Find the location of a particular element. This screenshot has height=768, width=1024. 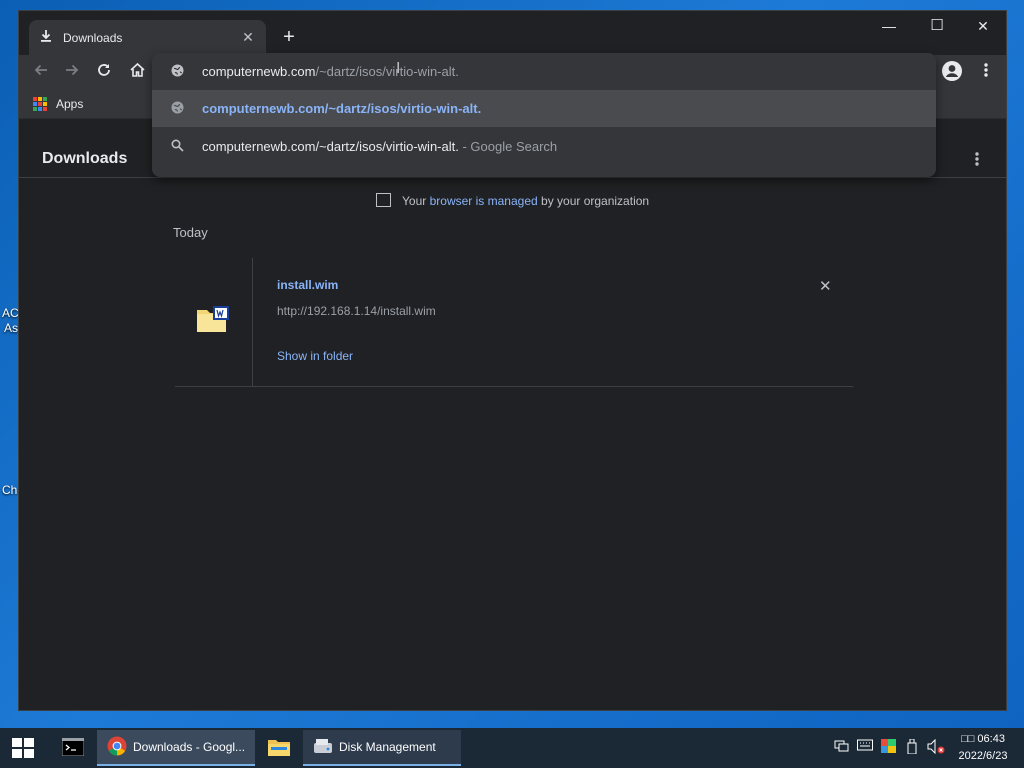

volume-muted-icon is located at coordinates (936, 747).